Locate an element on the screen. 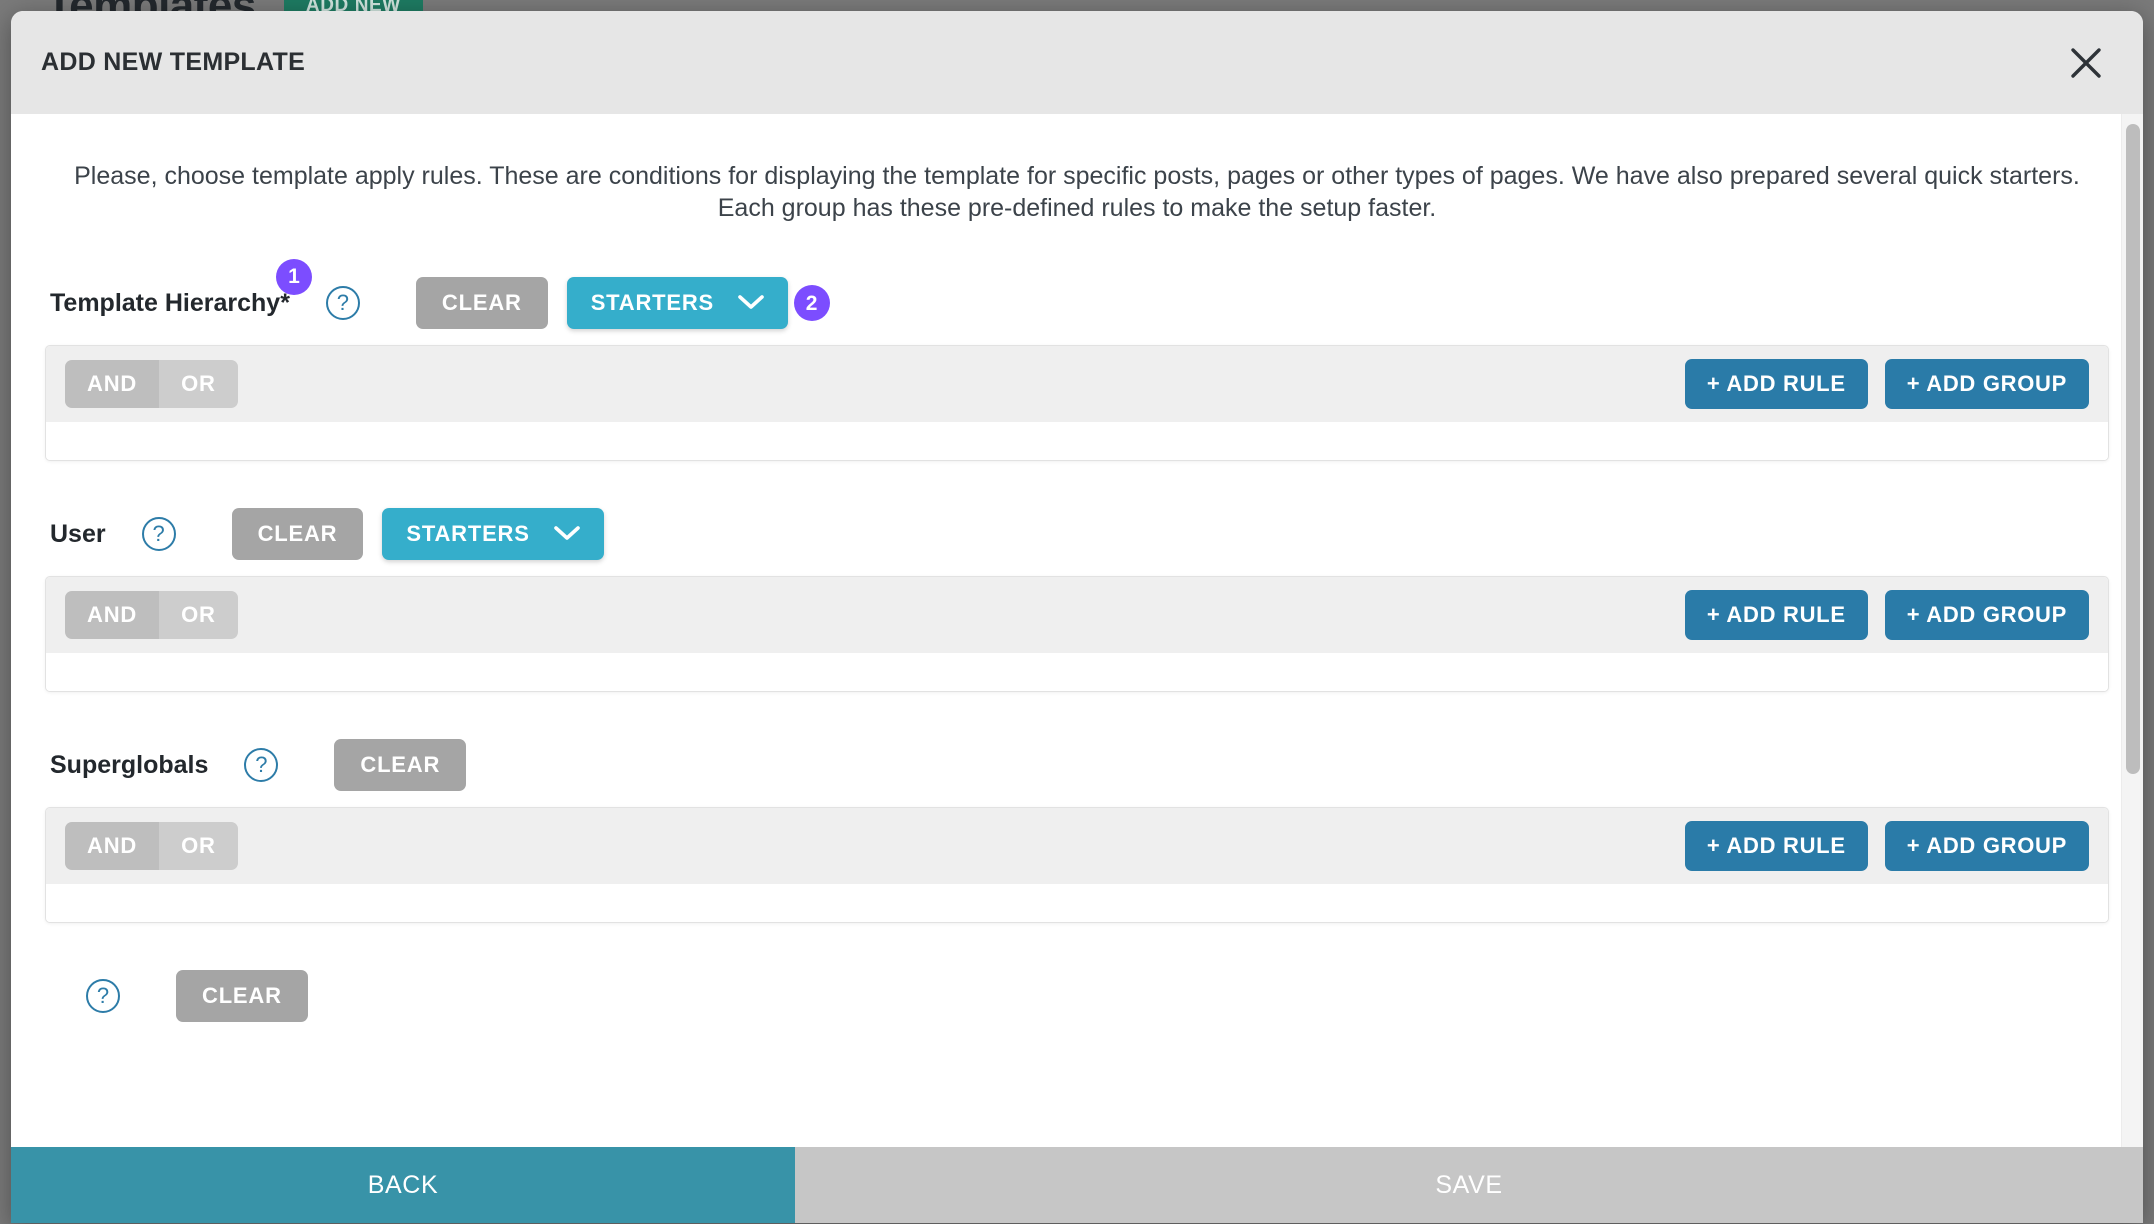 The height and width of the screenshot is (1224, 2154). step-badge-1: 1 is located at coordinates (293, 276).